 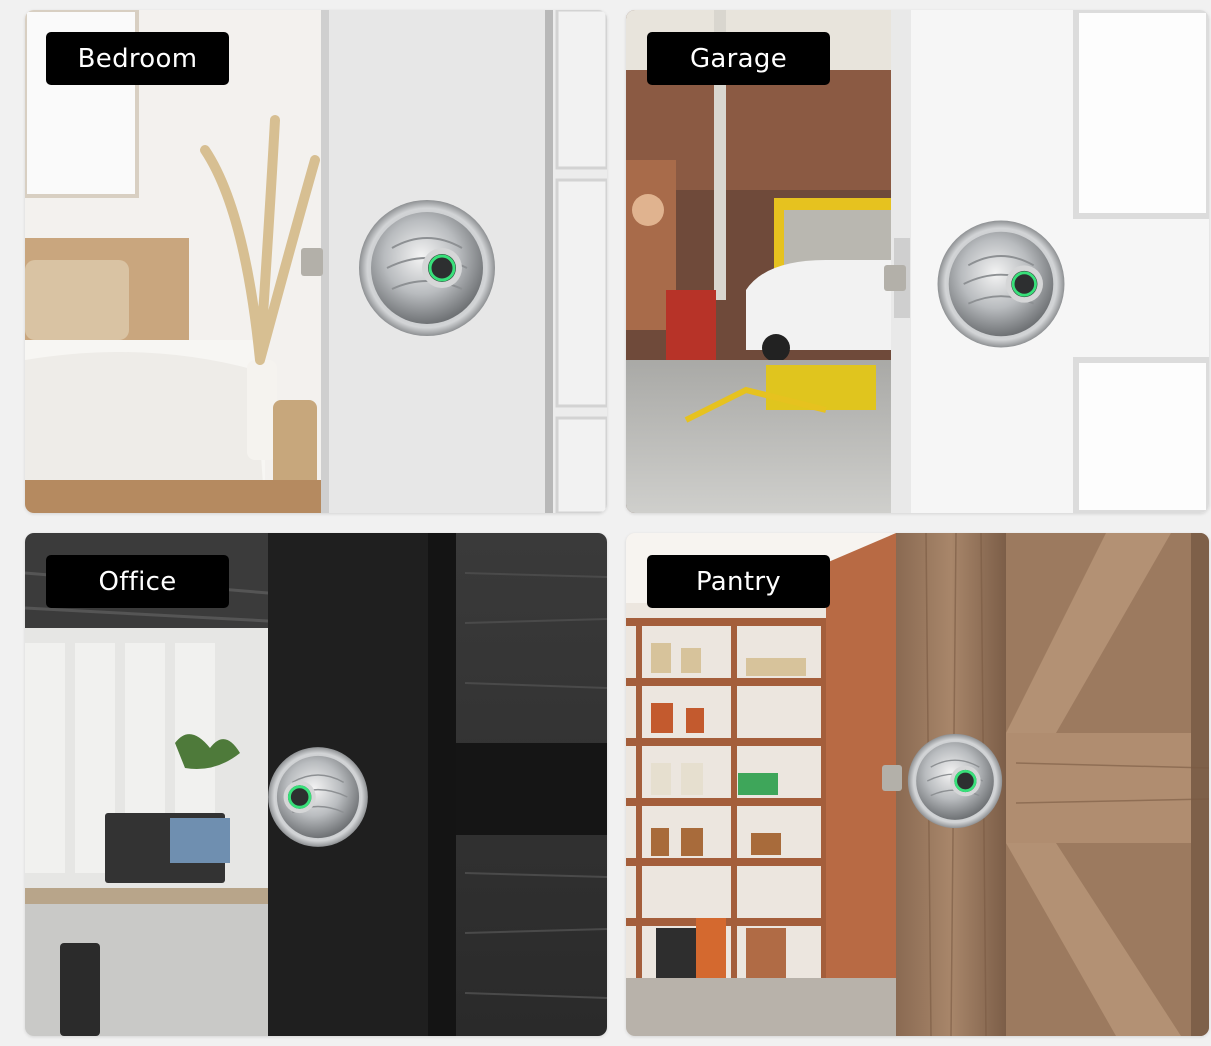 I want to click on panel-label-office: Office, so click(x=137, y=581).